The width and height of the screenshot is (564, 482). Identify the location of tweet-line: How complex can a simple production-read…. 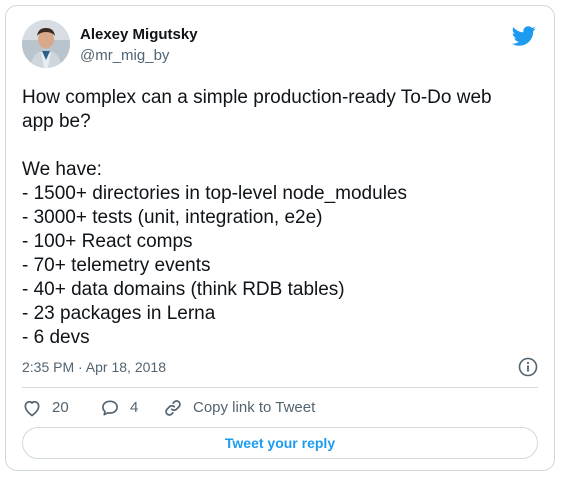
(257, 97).